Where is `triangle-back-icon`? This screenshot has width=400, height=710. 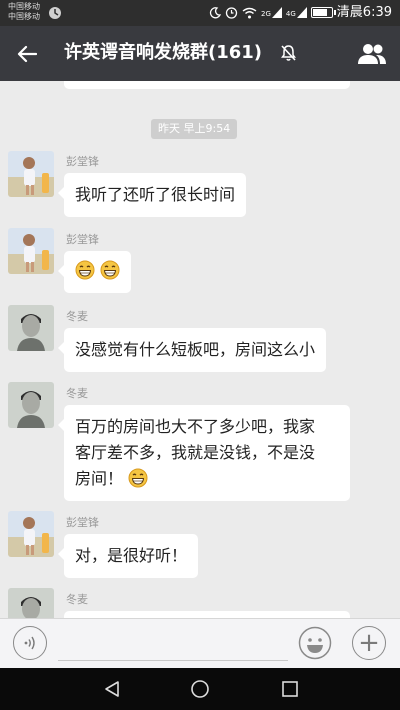
triangle-back-icon is located at coordinates (112, 689).